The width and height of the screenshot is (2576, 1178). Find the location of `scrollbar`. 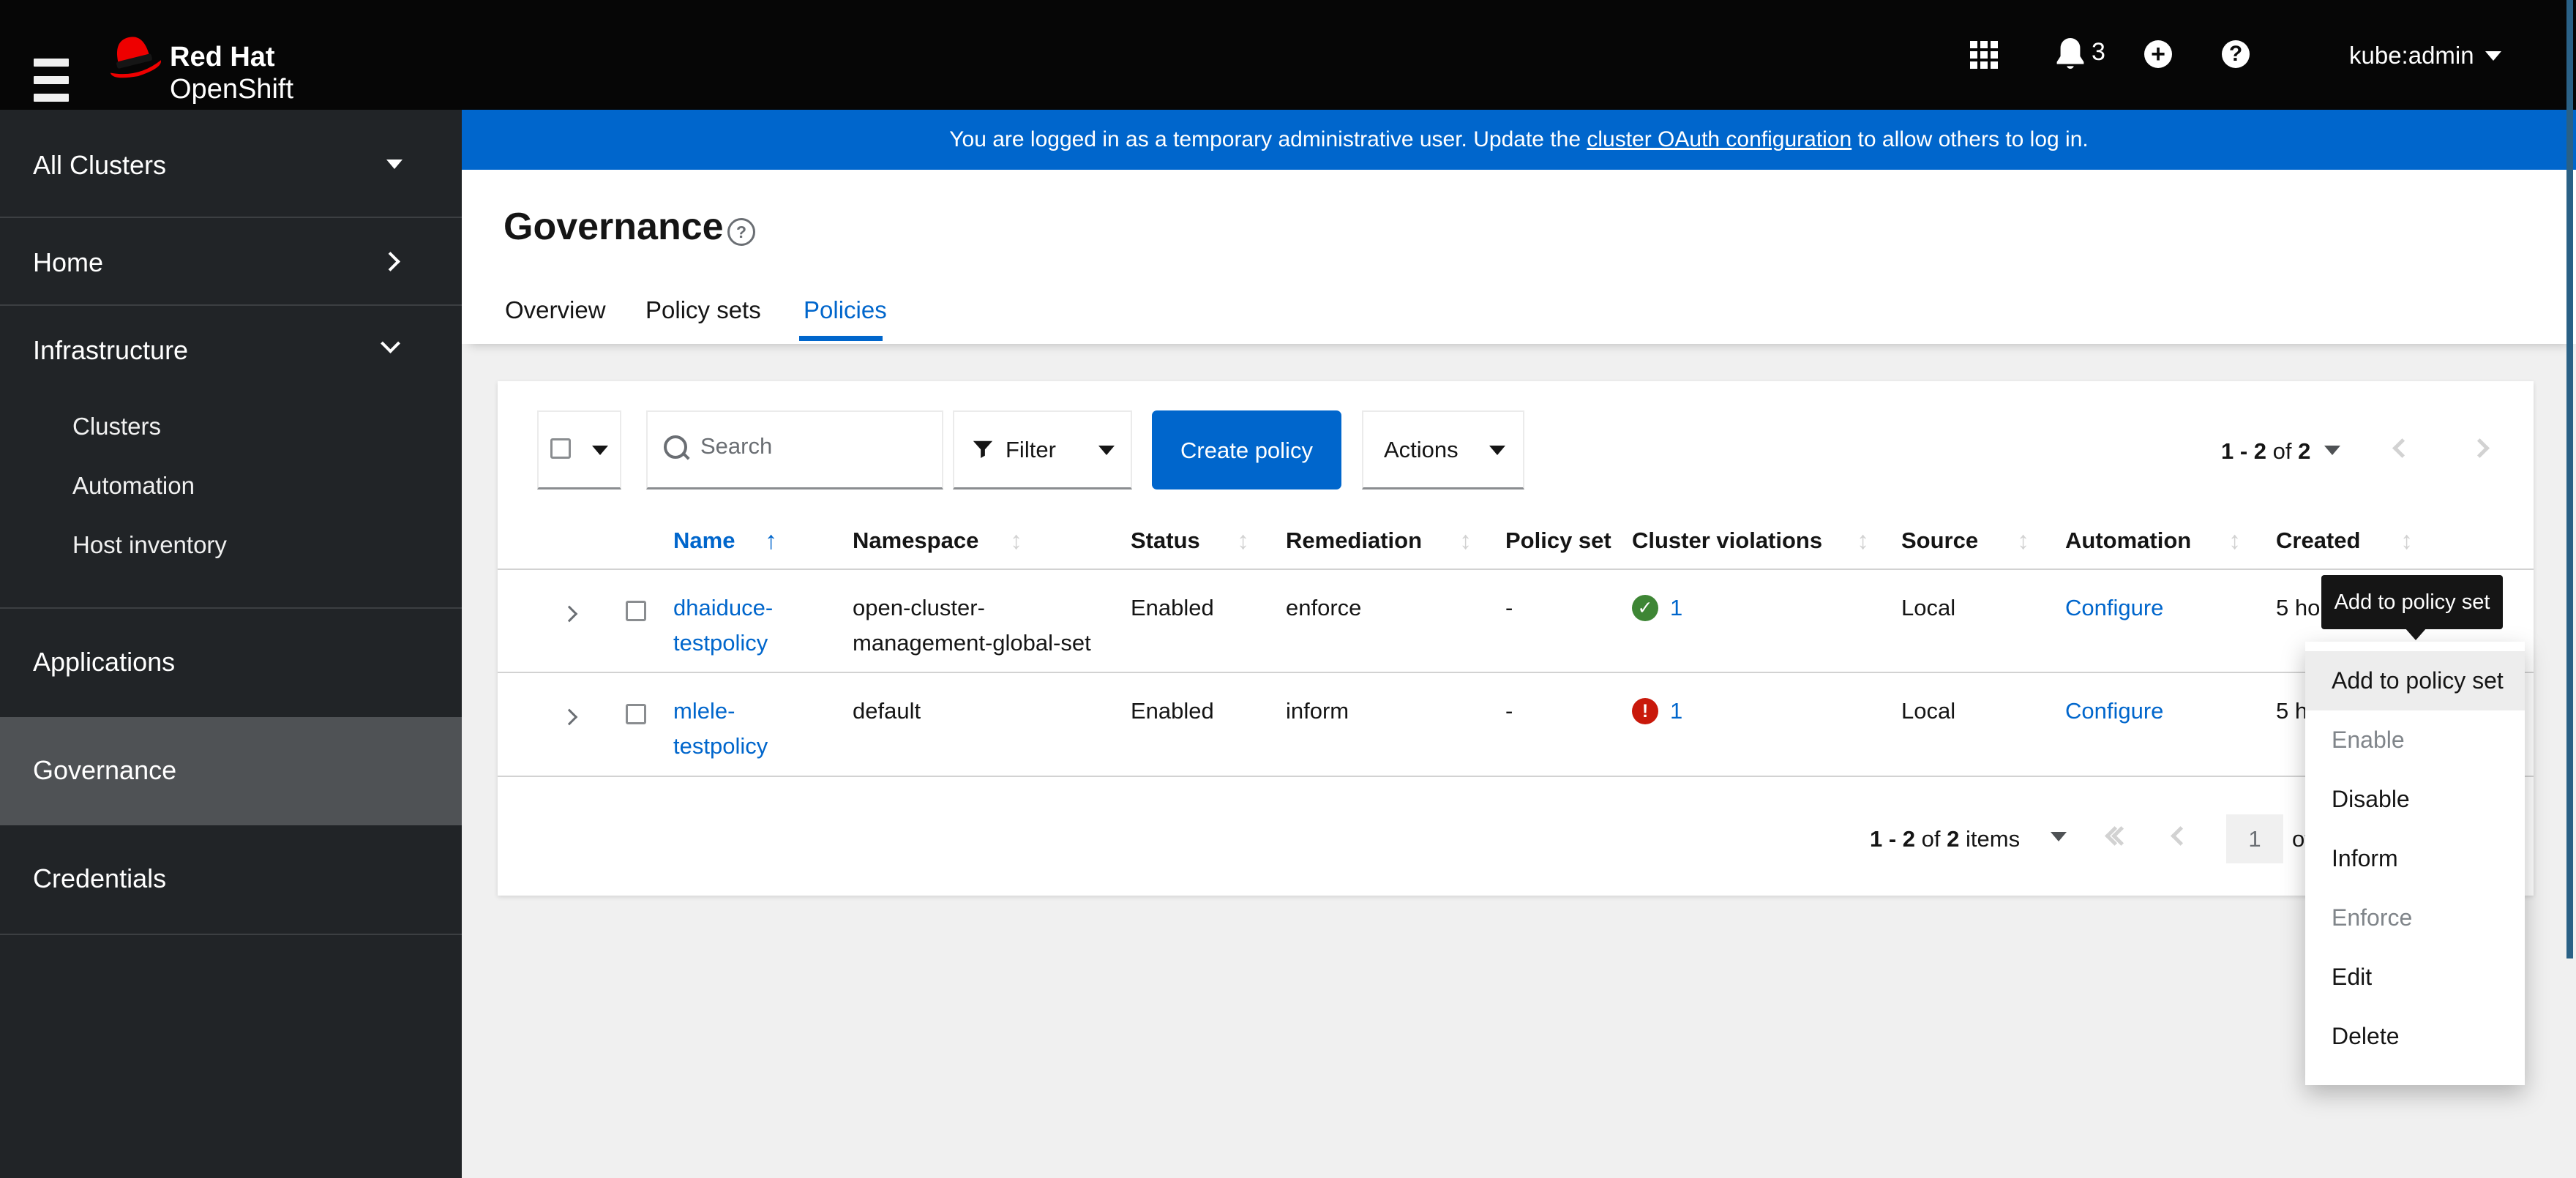

scrollbar is located at coordinates (2569, 479).